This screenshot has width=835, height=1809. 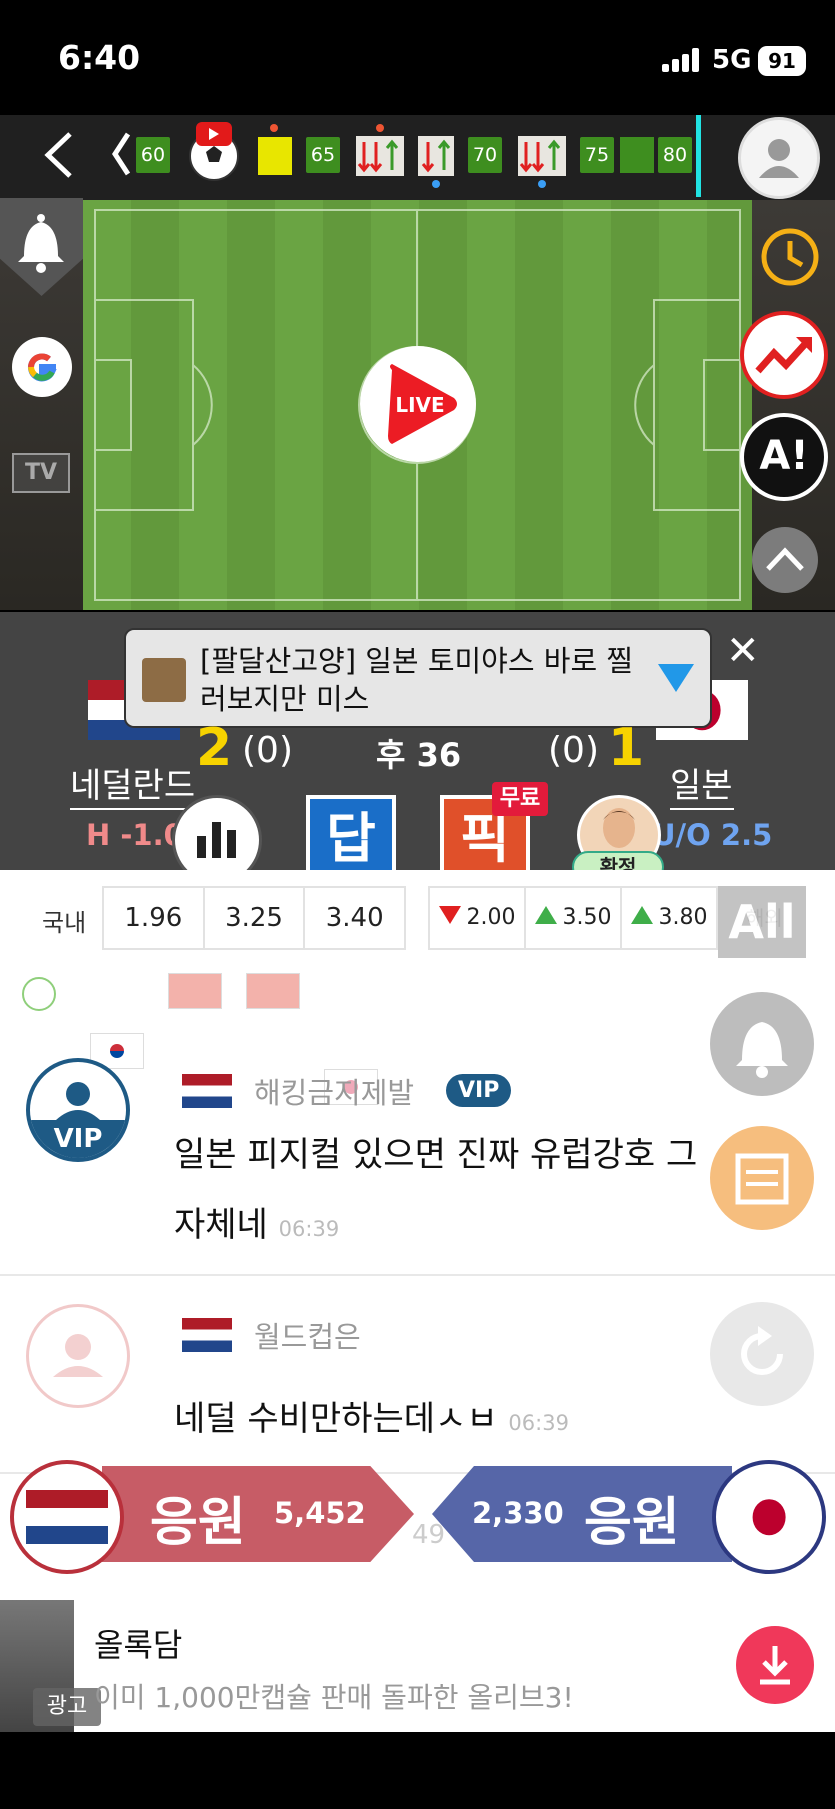 What do you see at coordinates (637, 155) in the screenshot?
I see `timeline-segment` at bounding box center [637, 155].